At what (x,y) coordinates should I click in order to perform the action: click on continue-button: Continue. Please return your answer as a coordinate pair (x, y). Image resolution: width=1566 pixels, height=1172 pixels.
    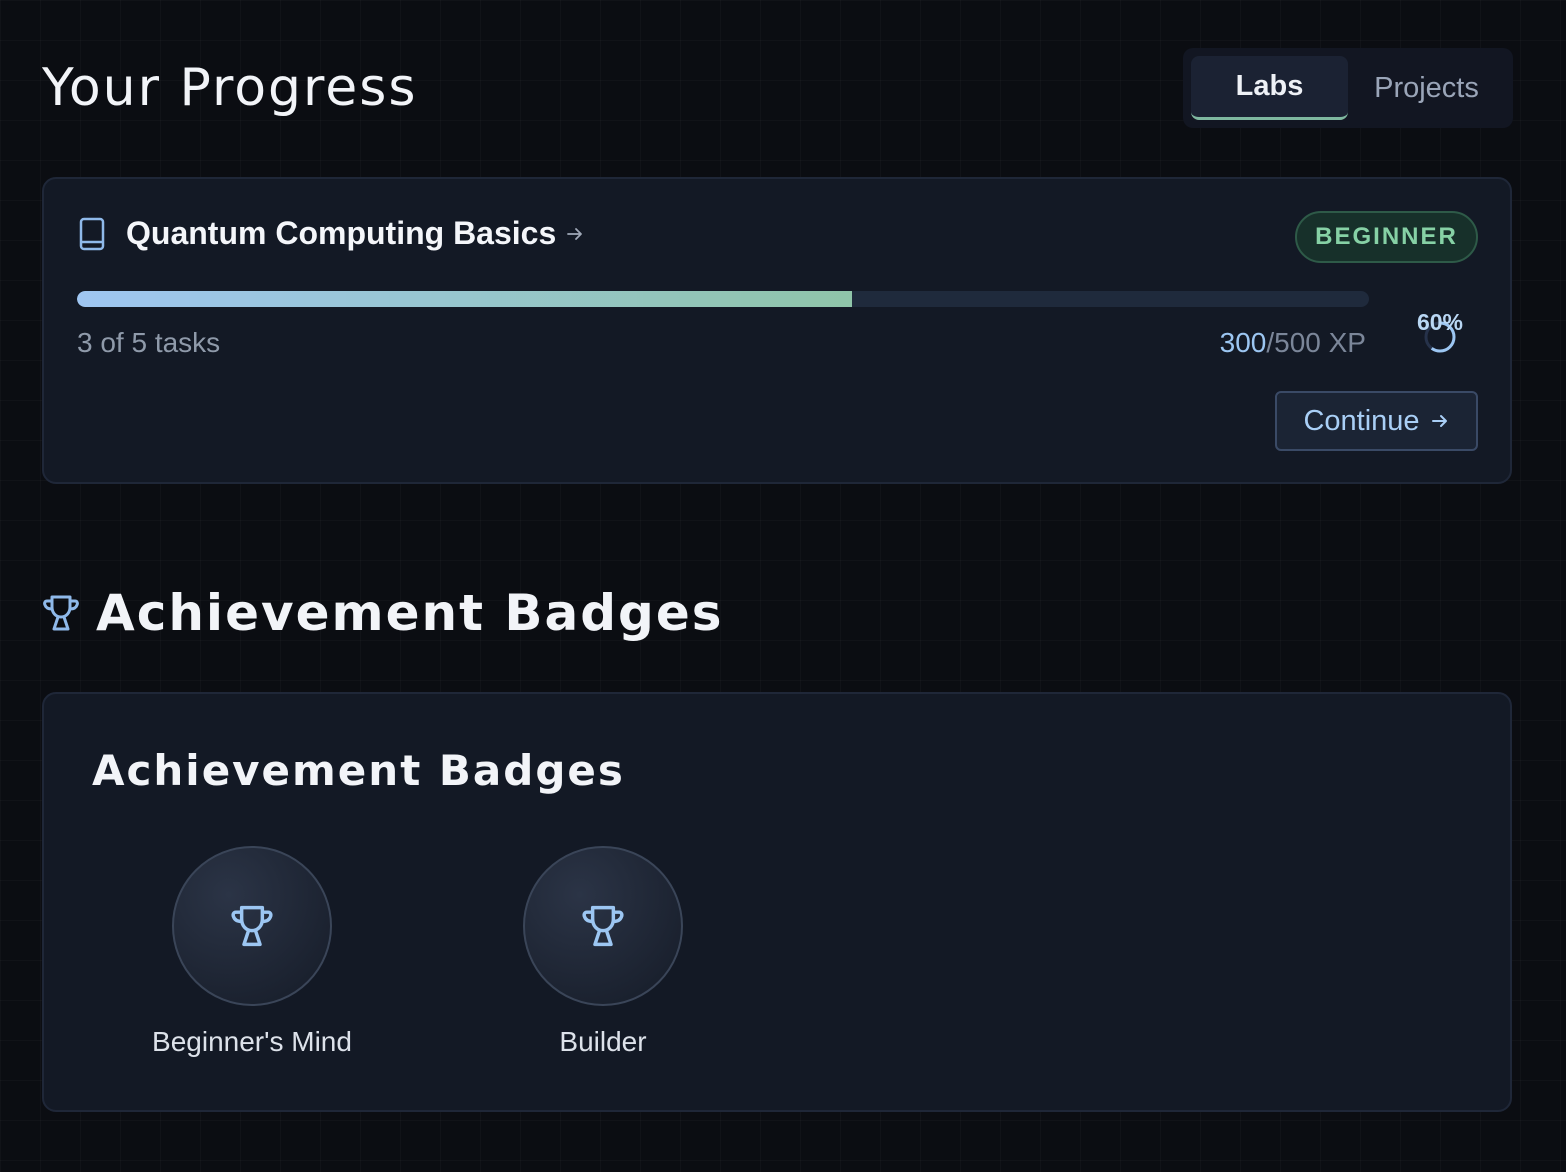
    Looking at the image, I should click on (1376, 421).